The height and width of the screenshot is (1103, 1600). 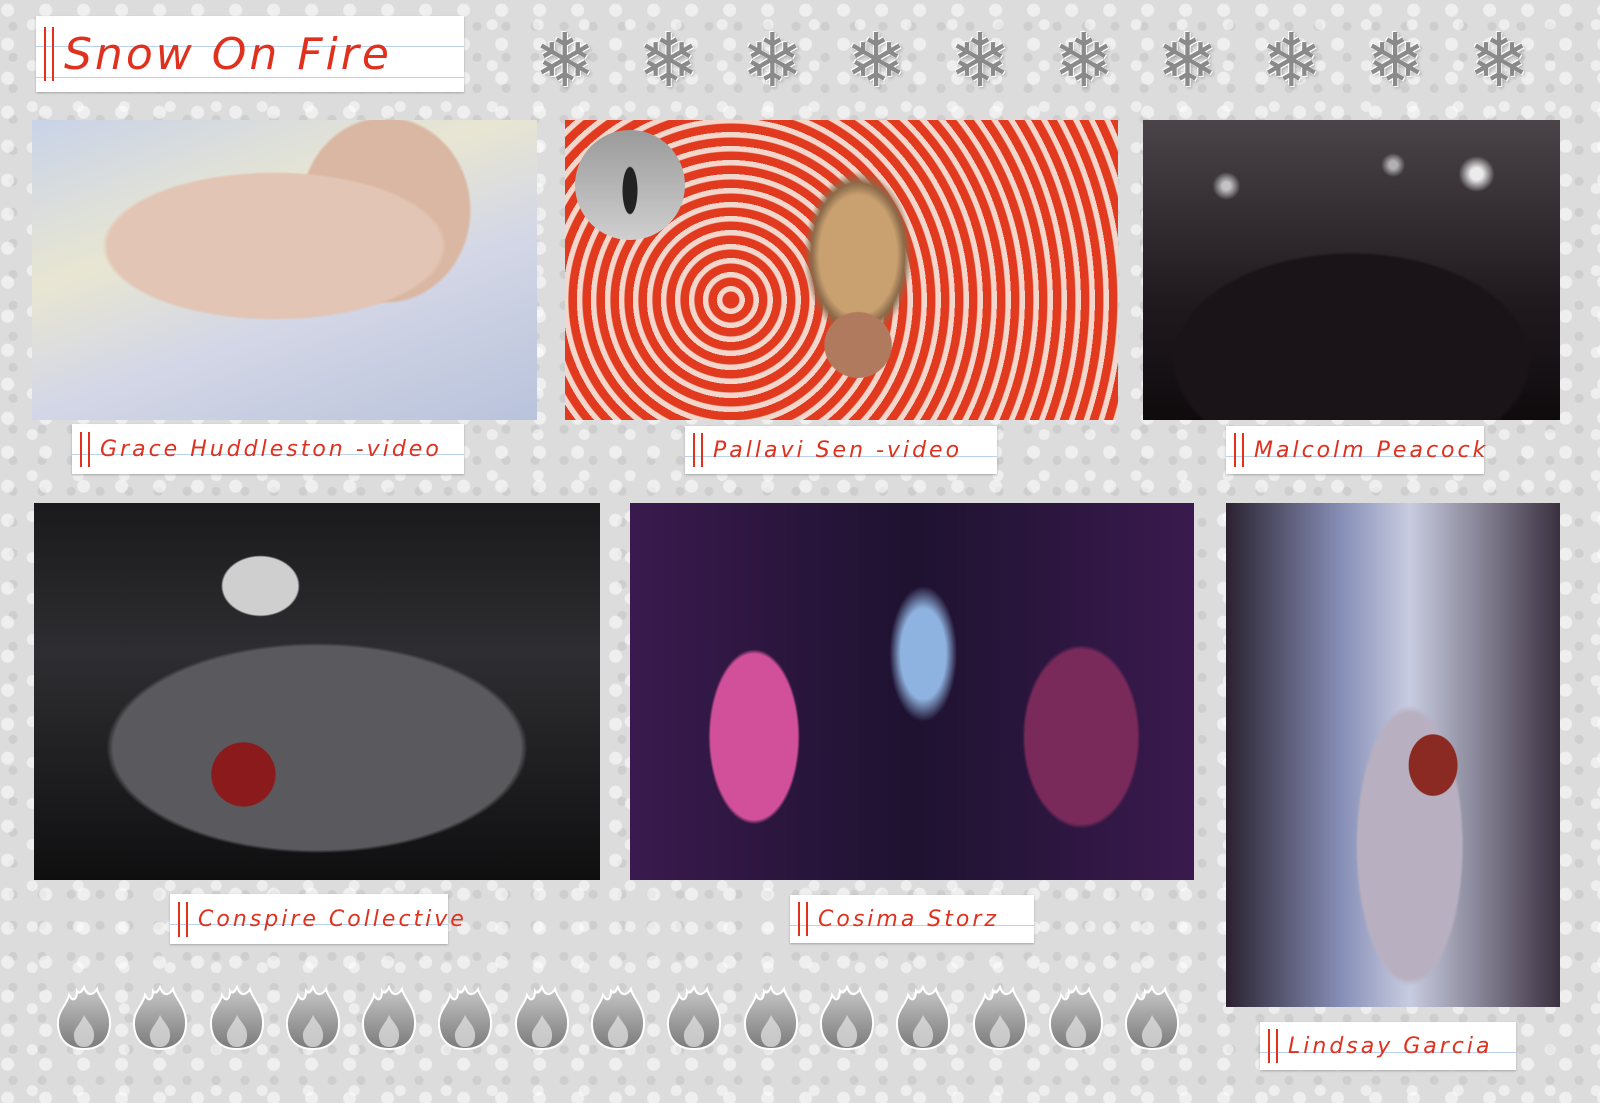 I want to click on caption-grace-huddleston: Grace Huddleston -video, so click(x=268, y=449).